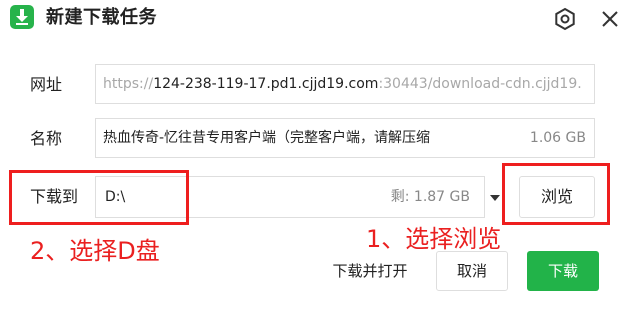 This screenshot has height=310, width=631. Describe the element at coordinates (267, 138) in the screenshot. I see `filename-text: 热血传奇-忆往昔专用客户端（完整客户端，请解压缩` at that location.